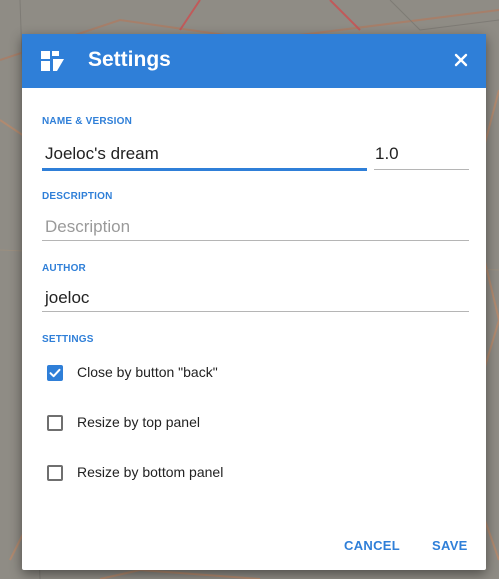 The width and height of the screenshot is (499, 579). I want to click on version-input-underline, so click(421, 169).